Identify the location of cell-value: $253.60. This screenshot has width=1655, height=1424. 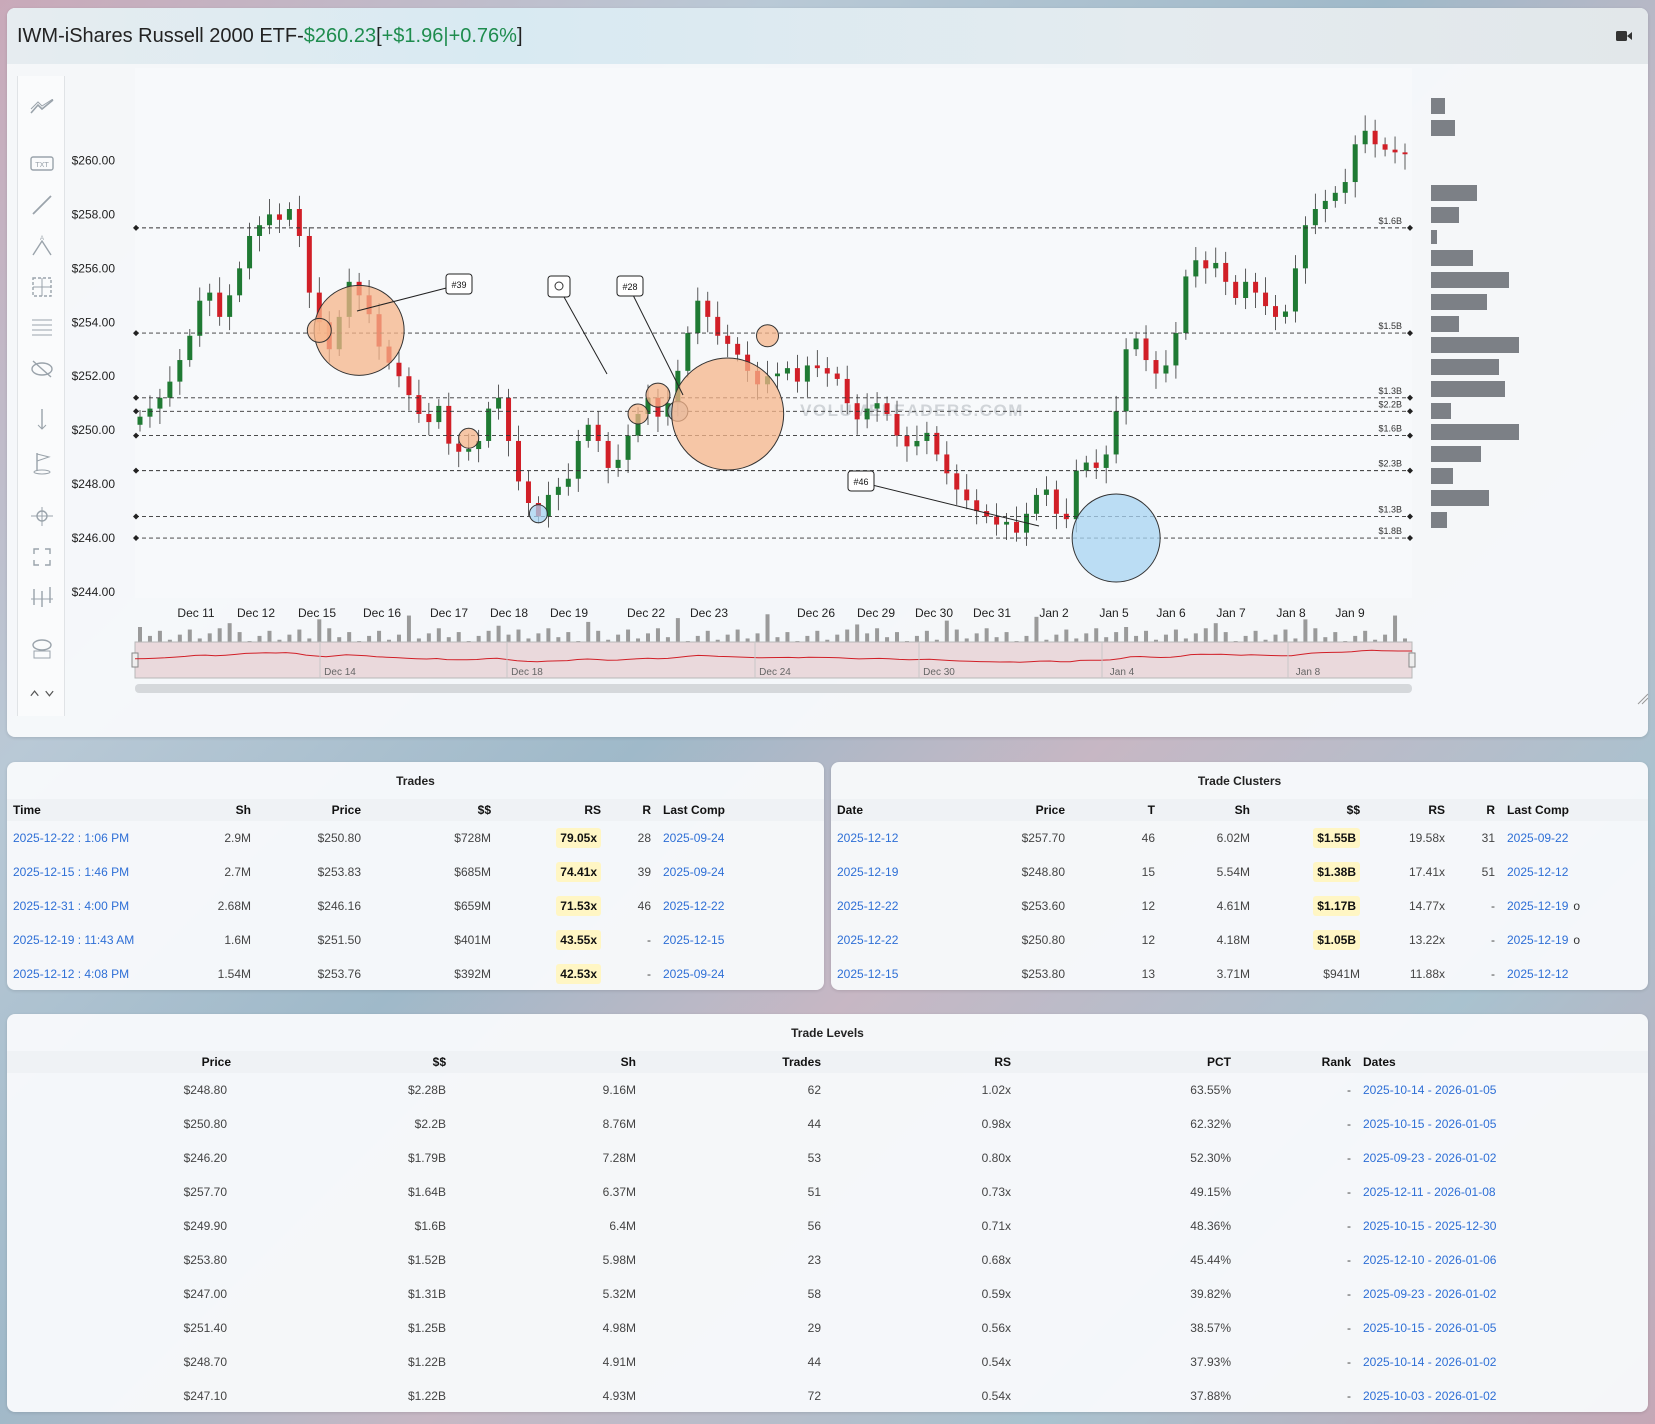
(1043, 906).